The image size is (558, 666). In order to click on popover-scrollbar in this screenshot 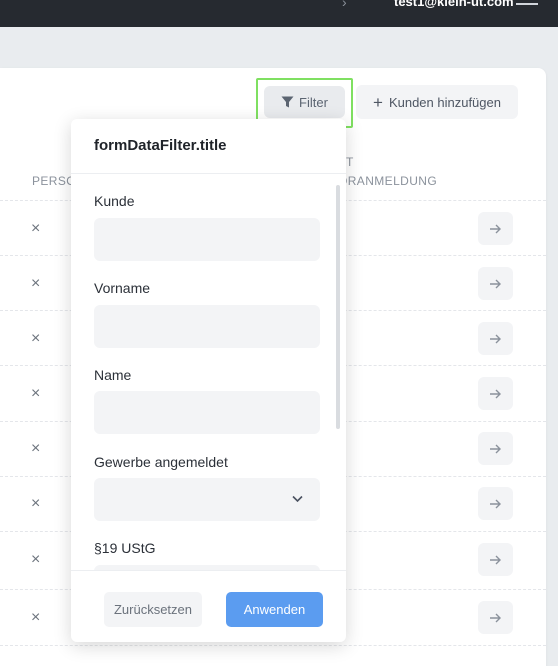, I will do `click(338, 307)`.